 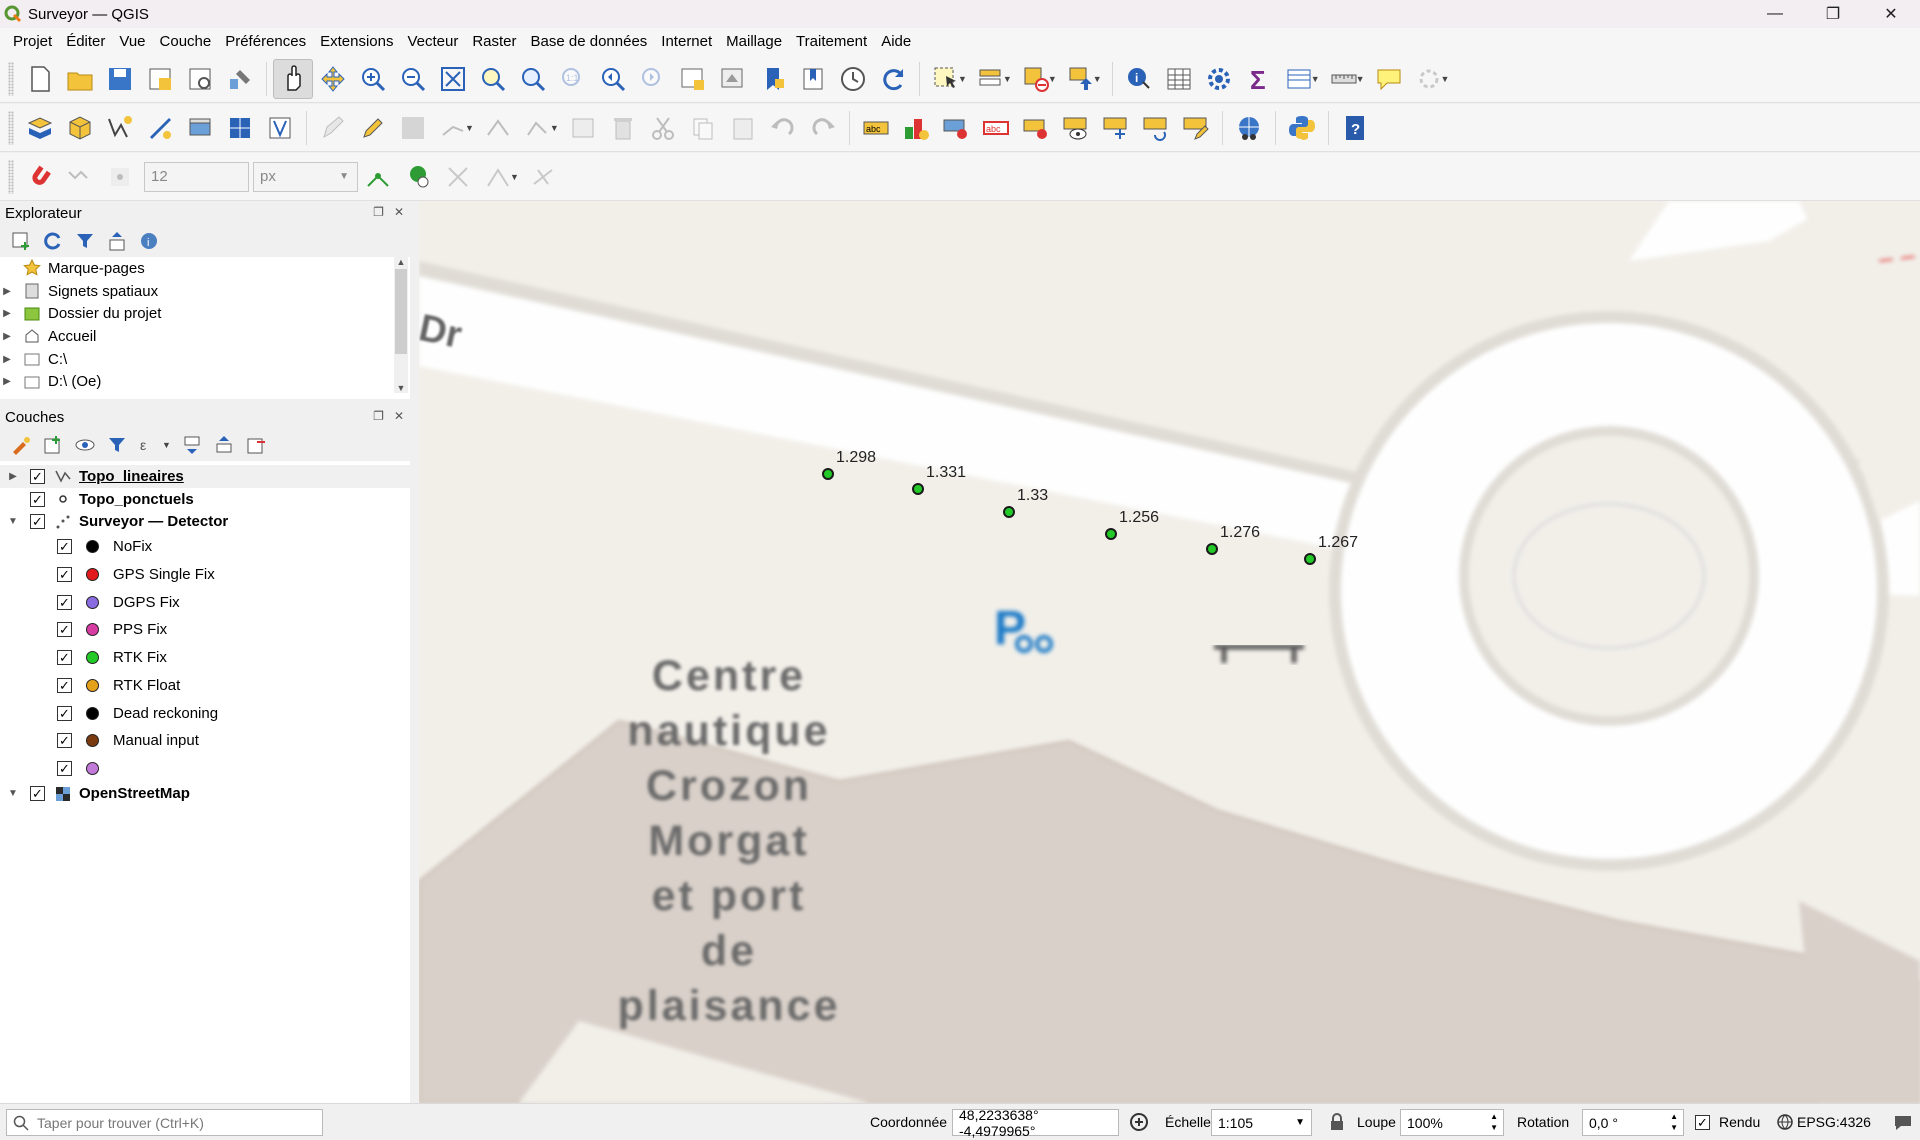 What do you see at coordinates (205, 268) in the screenshot?
I see `browser-item: Marque-pages` at bounding box center [205, 268].